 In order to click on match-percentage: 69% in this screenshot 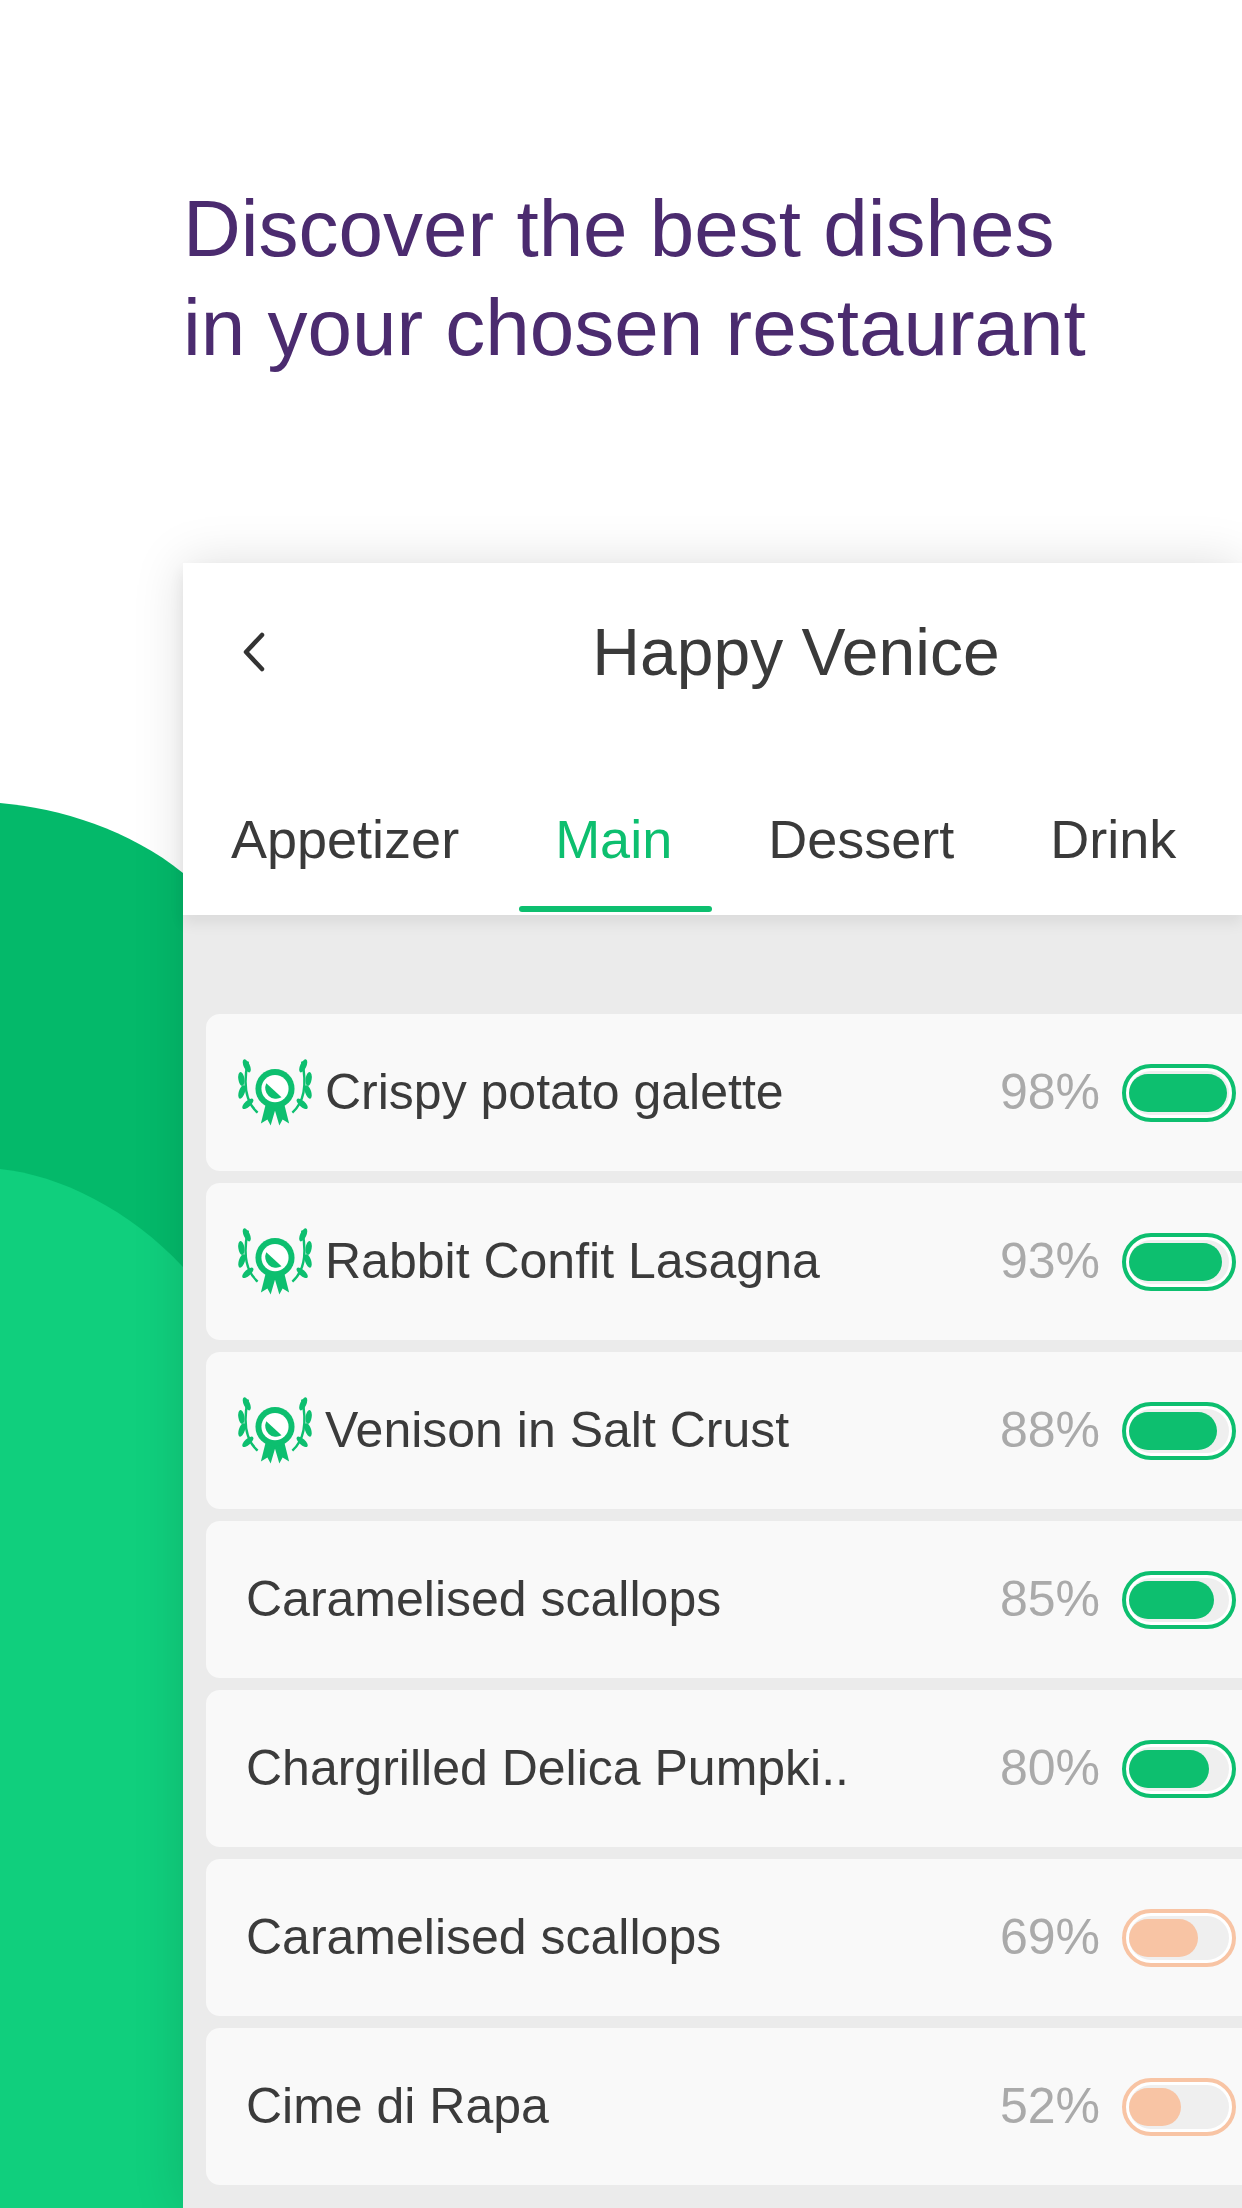, I will do `click(1050, 1937)`.